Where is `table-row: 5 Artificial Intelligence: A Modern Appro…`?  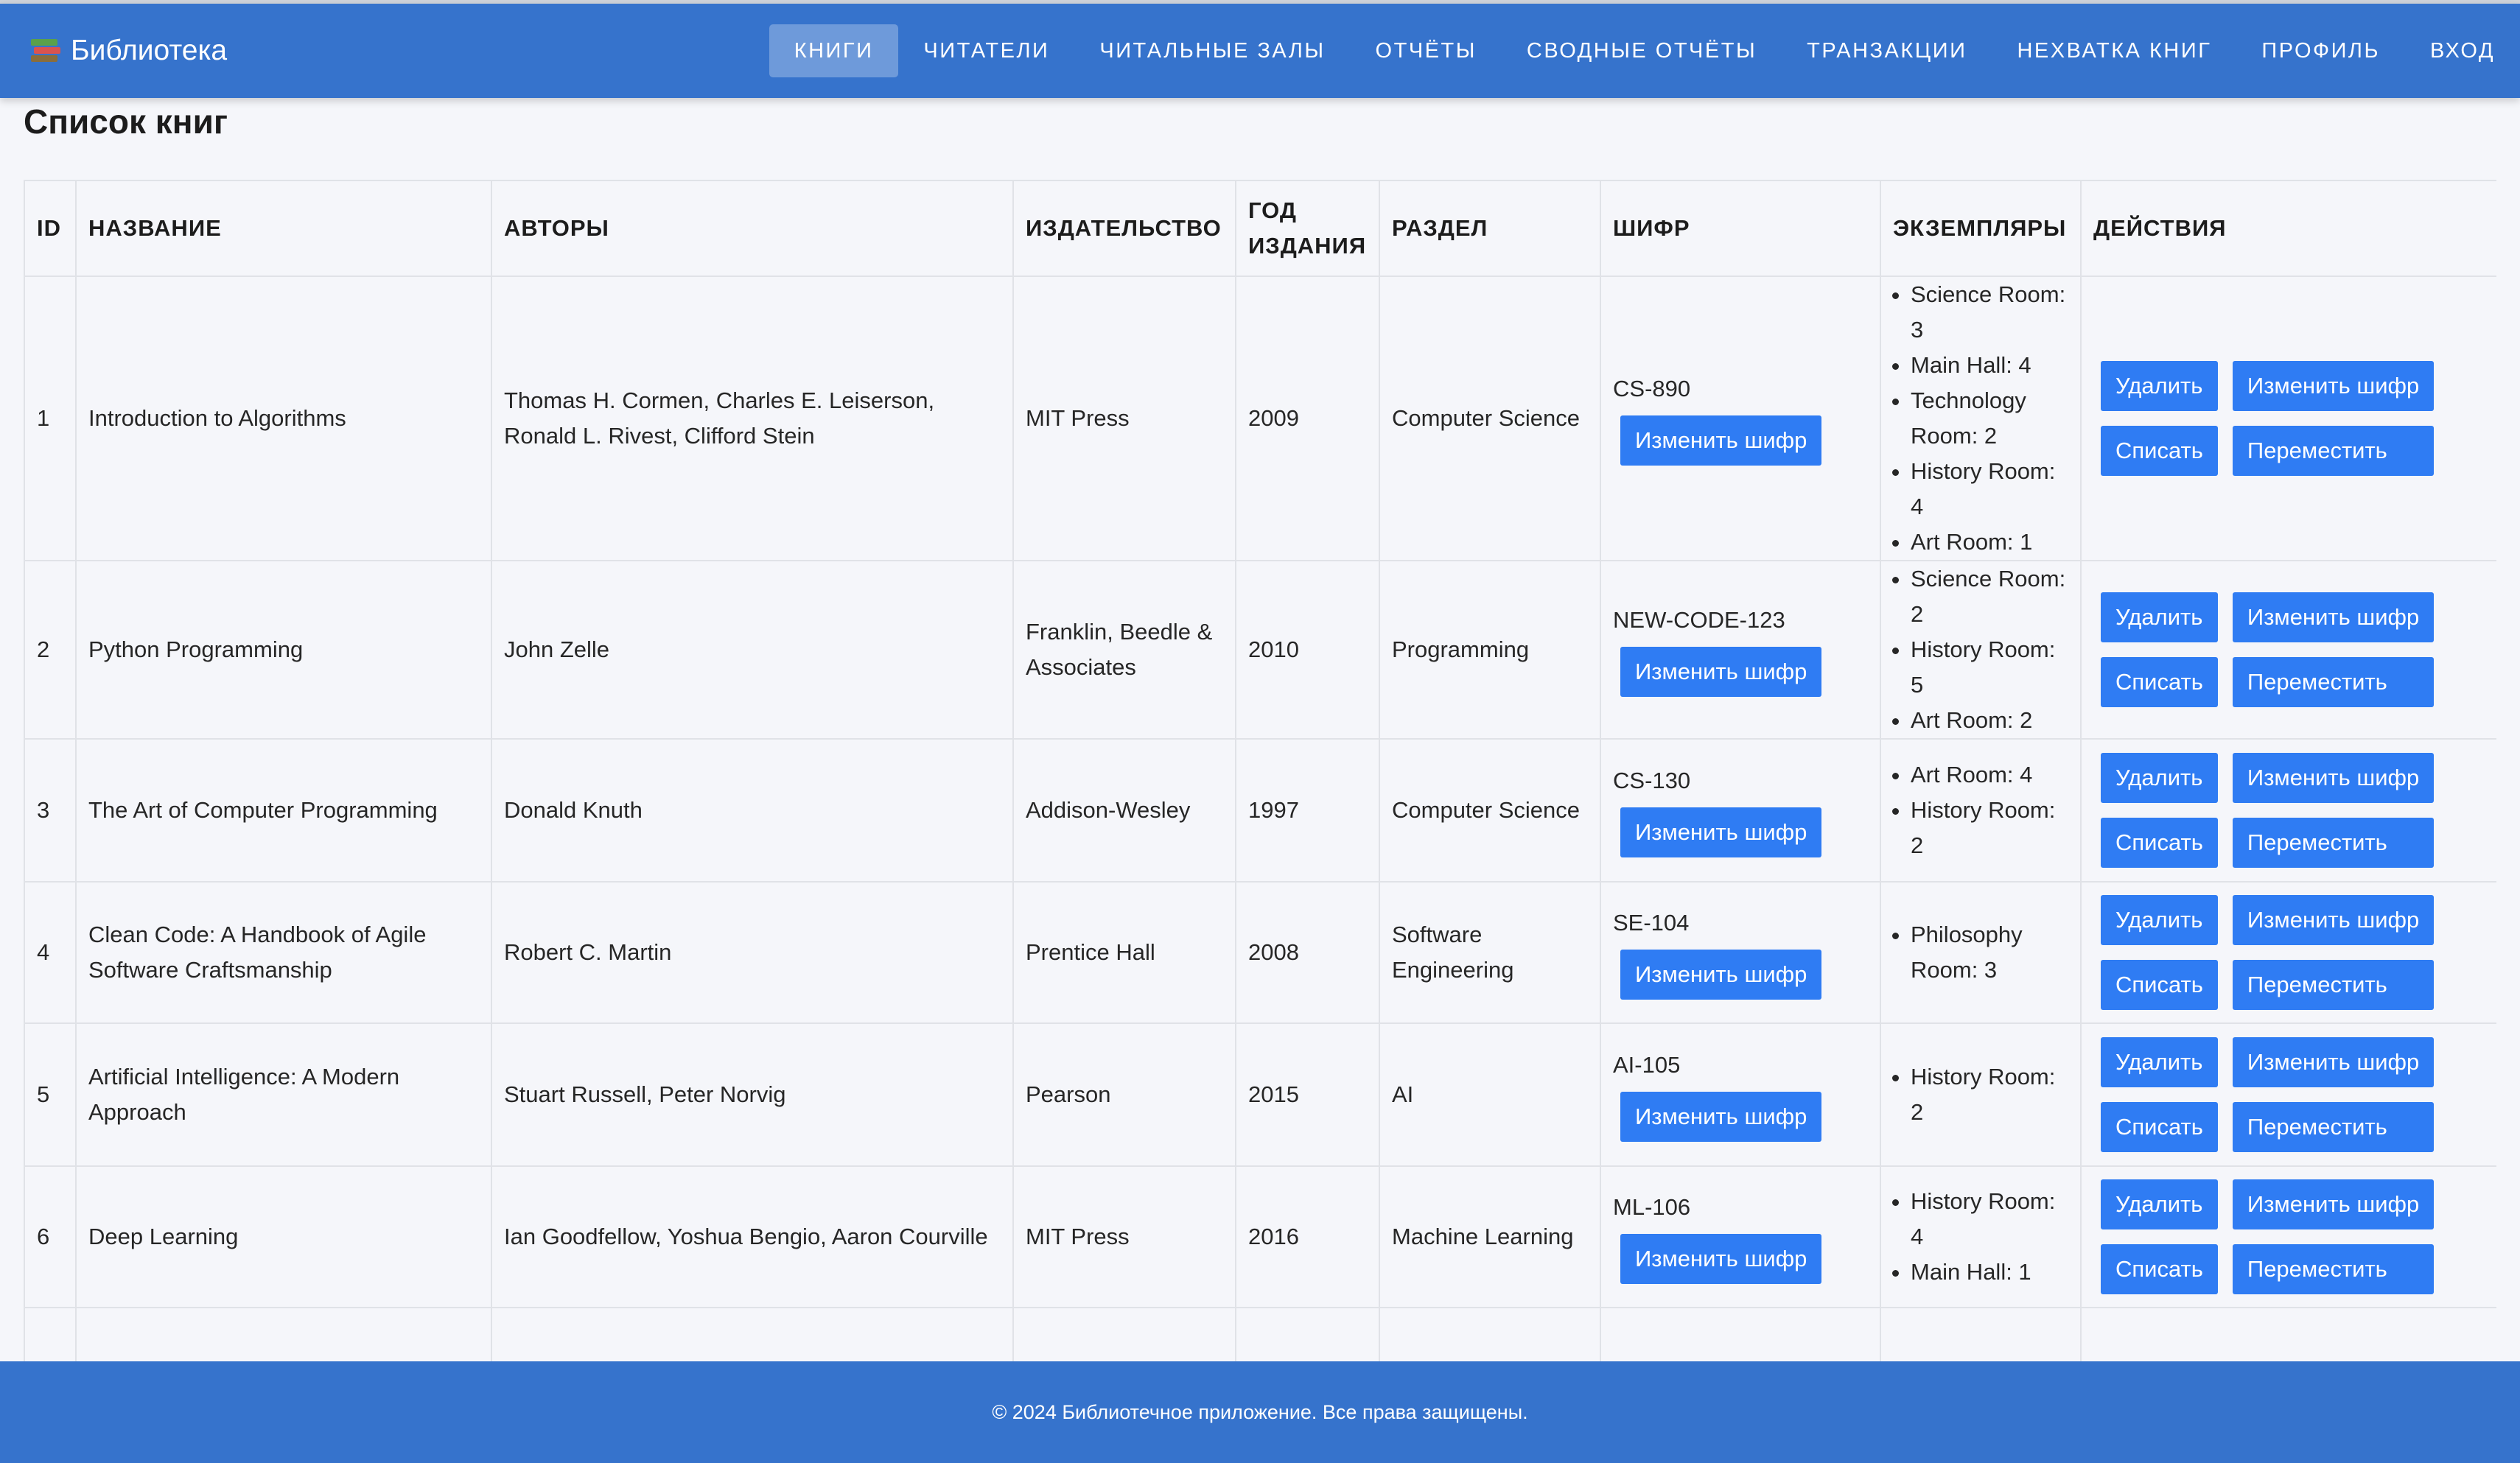
table-row: 5 Artificial Intelligence: A Modern Appro… is located at coordinates (1260, 1094).